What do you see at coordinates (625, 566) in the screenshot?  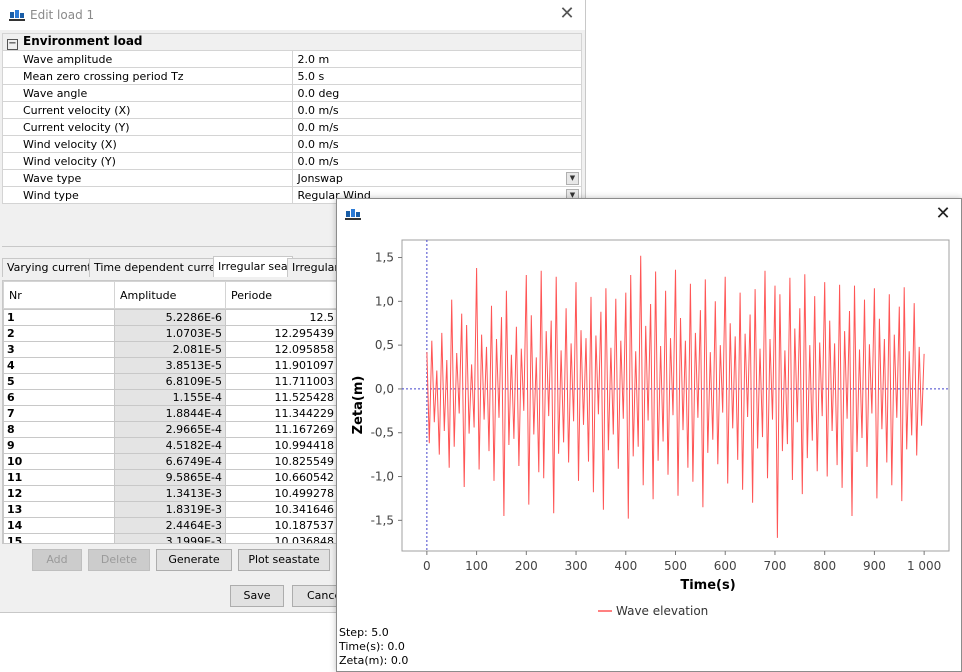 I see `x-tick-label: 400` at bounding box center [625, 566].